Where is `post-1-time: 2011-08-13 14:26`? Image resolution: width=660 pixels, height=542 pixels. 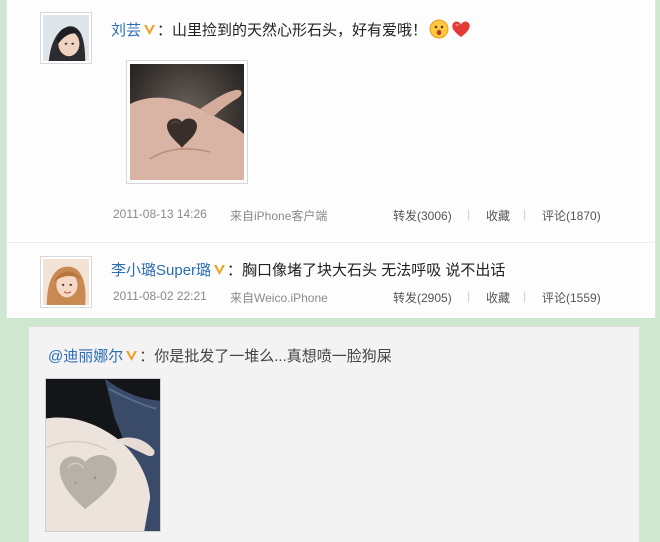
post-1-time: 2011-08-13 14:26 is located at coordinates (160, 214).